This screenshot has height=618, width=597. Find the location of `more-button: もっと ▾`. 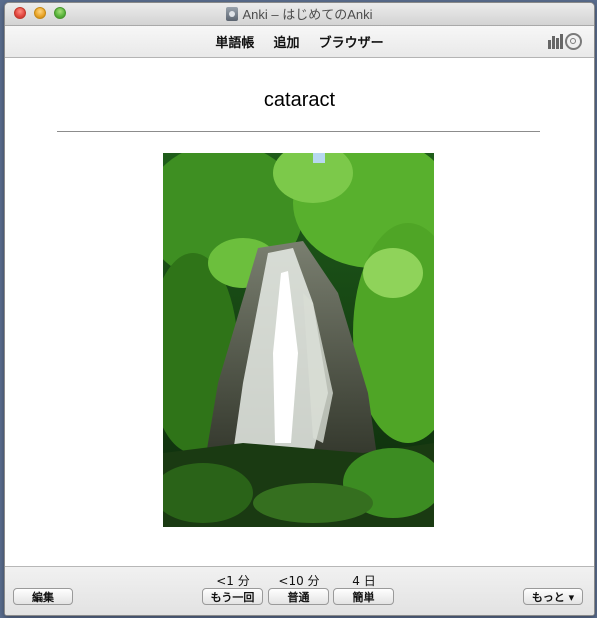

more-button: もっと ▾ is located at coordinates (553, 596).